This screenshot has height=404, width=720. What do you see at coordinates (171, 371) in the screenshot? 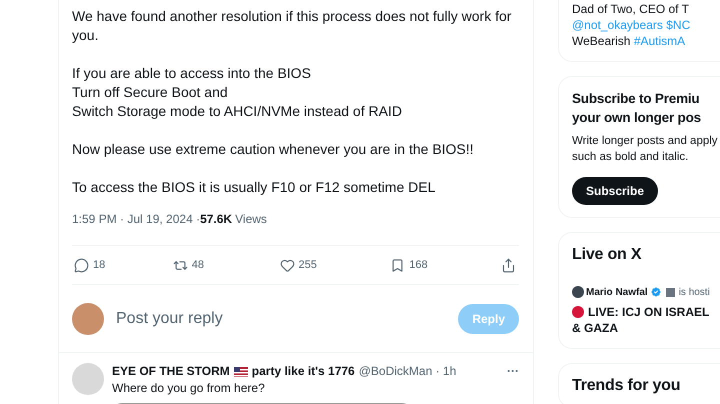
I see `user-name: EYE OF THE STORM` at bounding box center [171, 371].